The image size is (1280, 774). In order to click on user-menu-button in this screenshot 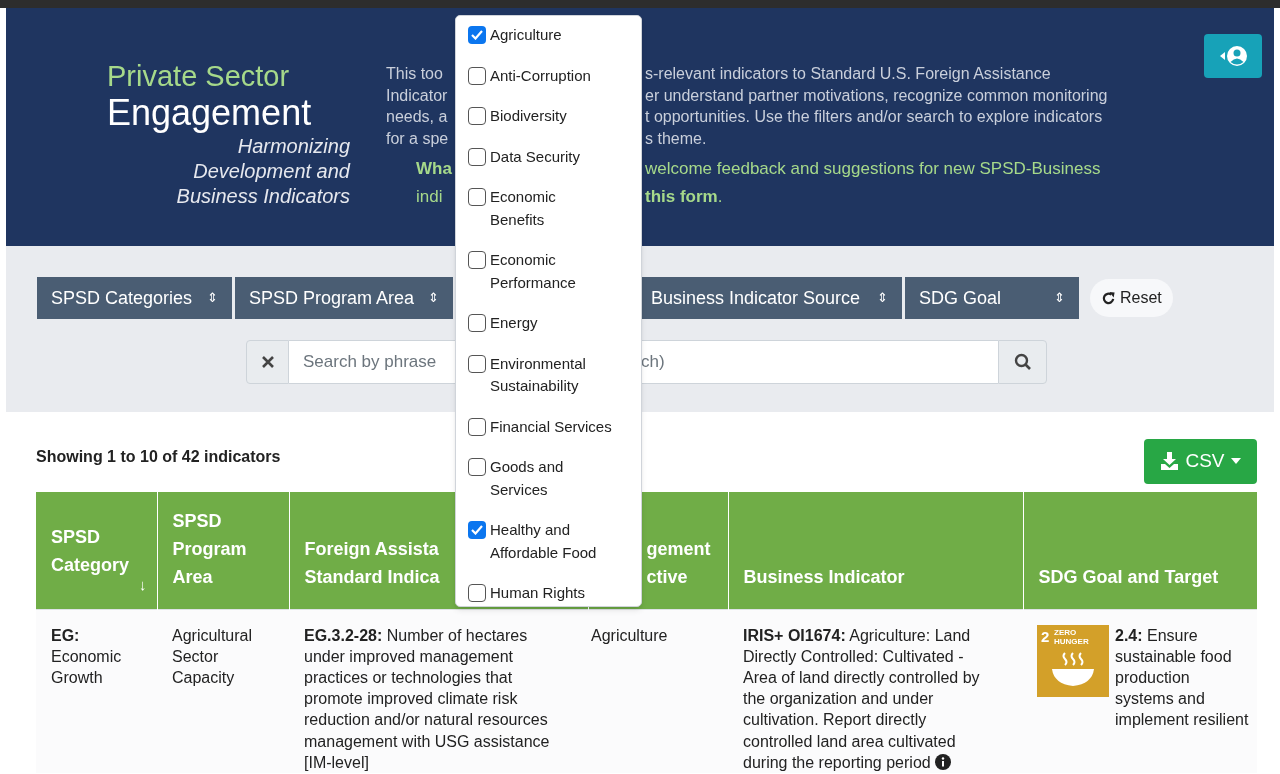, I will do `click(1233, 56)`.